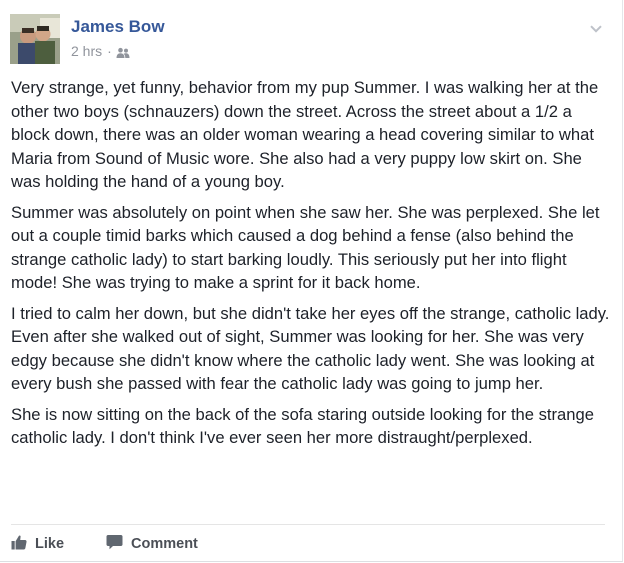 This screenshot has width=624, height=563. What do you see at coordinates (86, 51) in the screenshot?
I see `timestamp: 2 hrs` at bounding box center [86, 51].